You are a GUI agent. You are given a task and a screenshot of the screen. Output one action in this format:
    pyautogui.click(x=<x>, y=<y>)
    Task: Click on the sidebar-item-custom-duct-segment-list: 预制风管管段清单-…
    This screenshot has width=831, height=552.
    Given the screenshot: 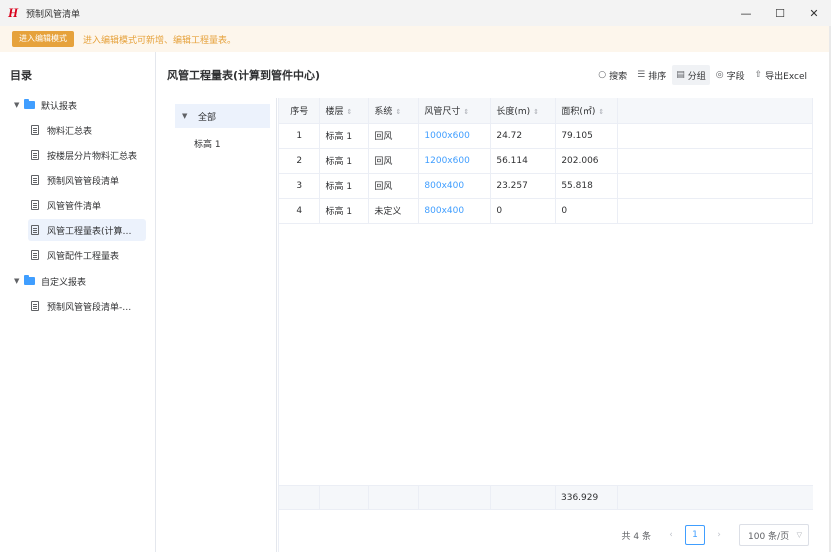 What is the action you would take?
    pyautogui.click(x=87, y=306)
    